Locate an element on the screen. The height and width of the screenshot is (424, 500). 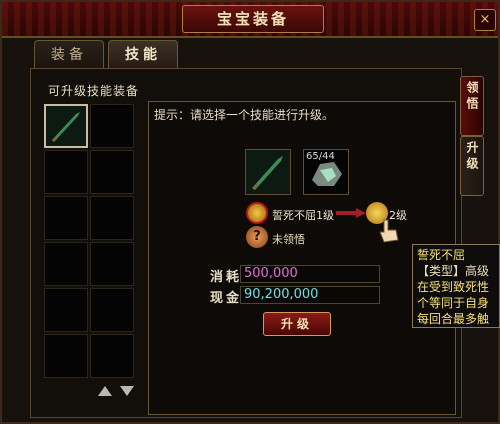
tab-upgrade-side-label: 升级 is located at coordinates (472, 157).